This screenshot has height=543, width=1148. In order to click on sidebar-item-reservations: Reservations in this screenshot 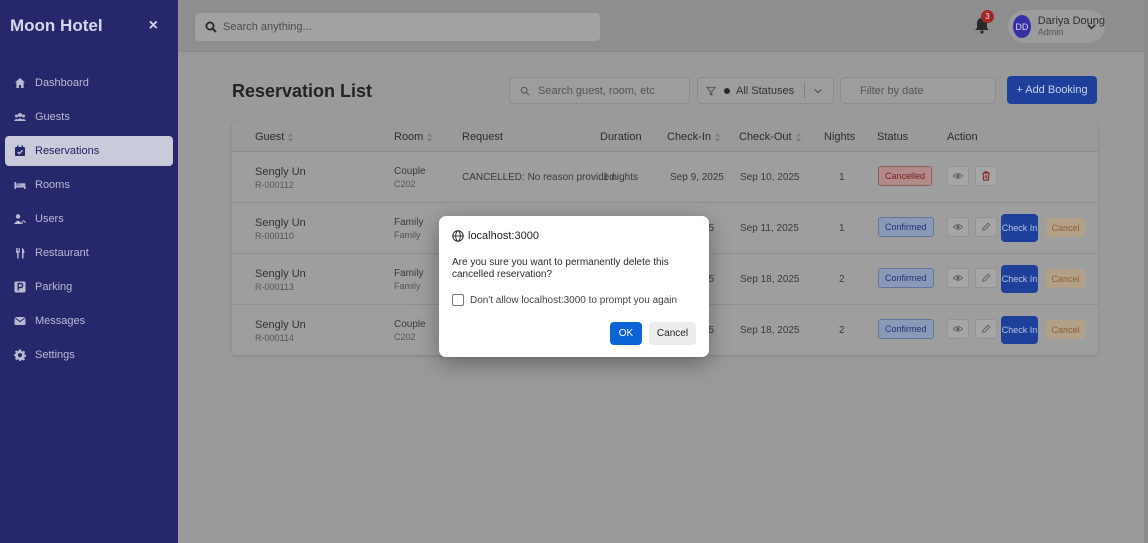, I will do `click(89, 151)`.